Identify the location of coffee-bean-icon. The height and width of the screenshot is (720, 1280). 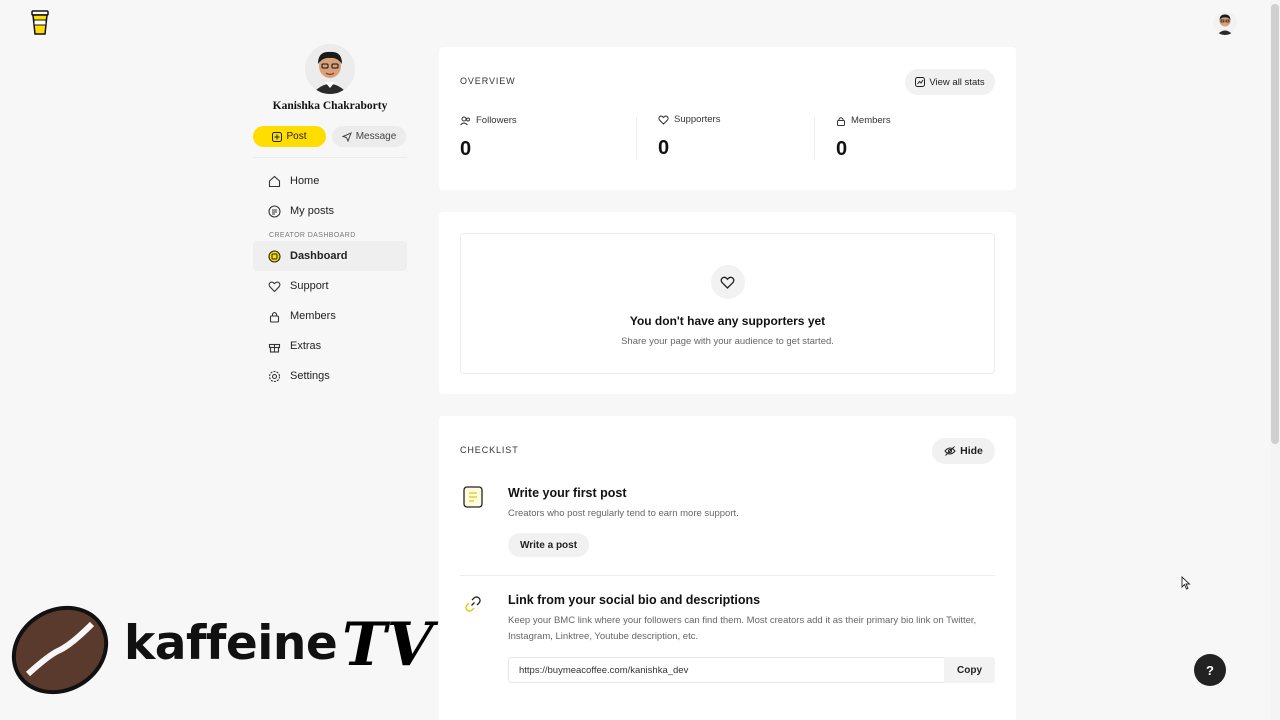
(60, 650).